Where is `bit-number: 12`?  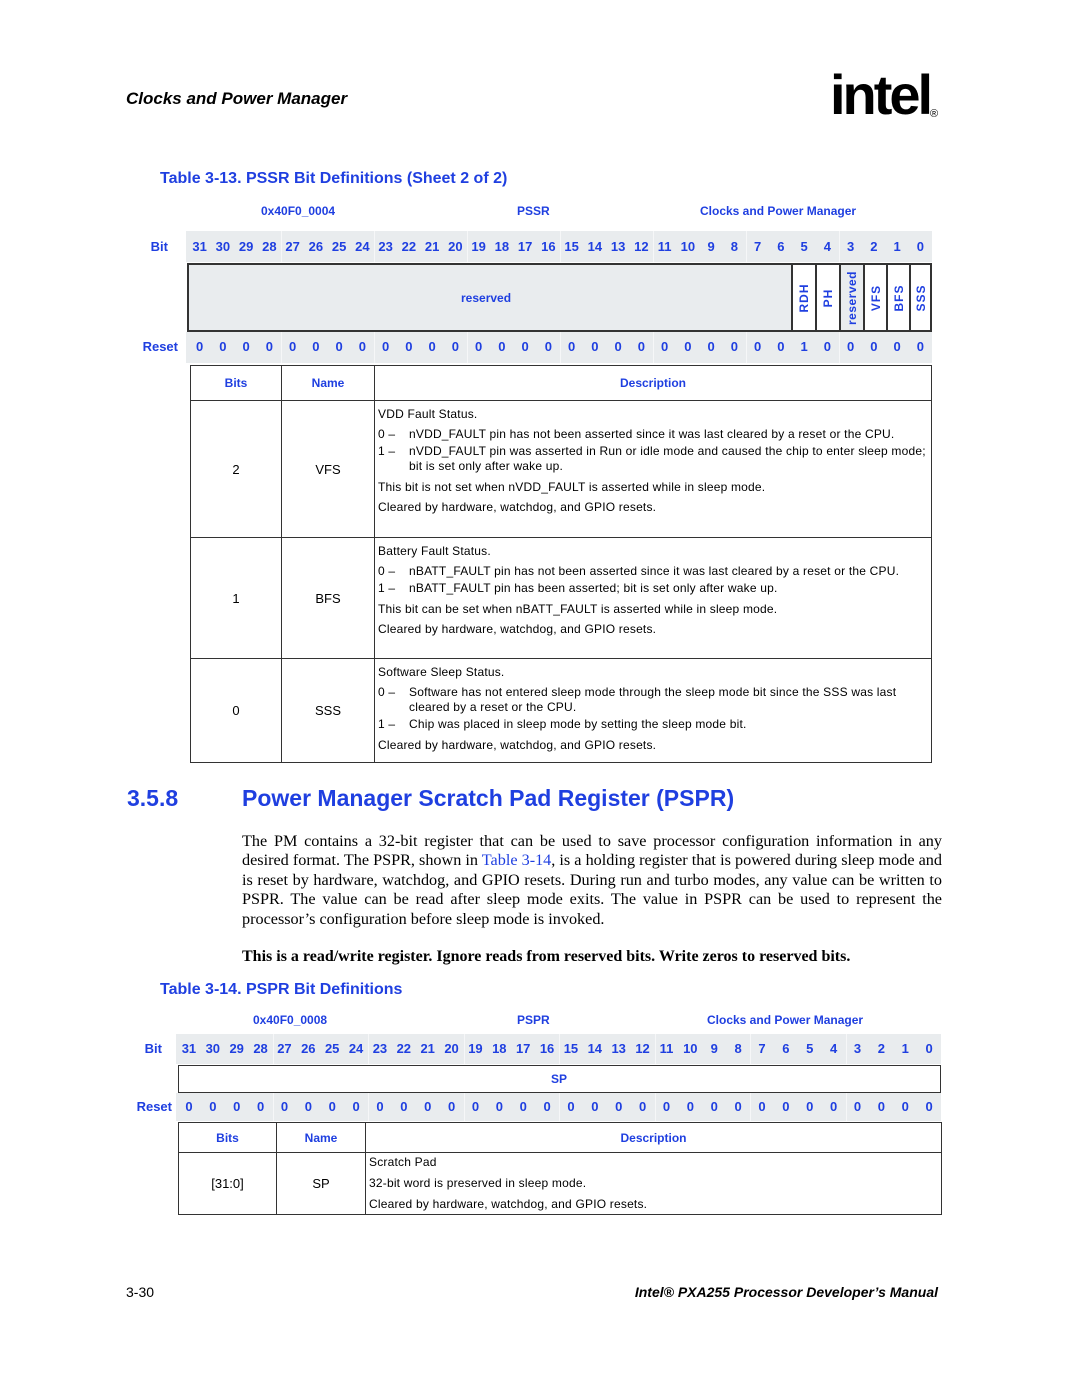
bit-number: 12 is located at coordinates (641, 246).